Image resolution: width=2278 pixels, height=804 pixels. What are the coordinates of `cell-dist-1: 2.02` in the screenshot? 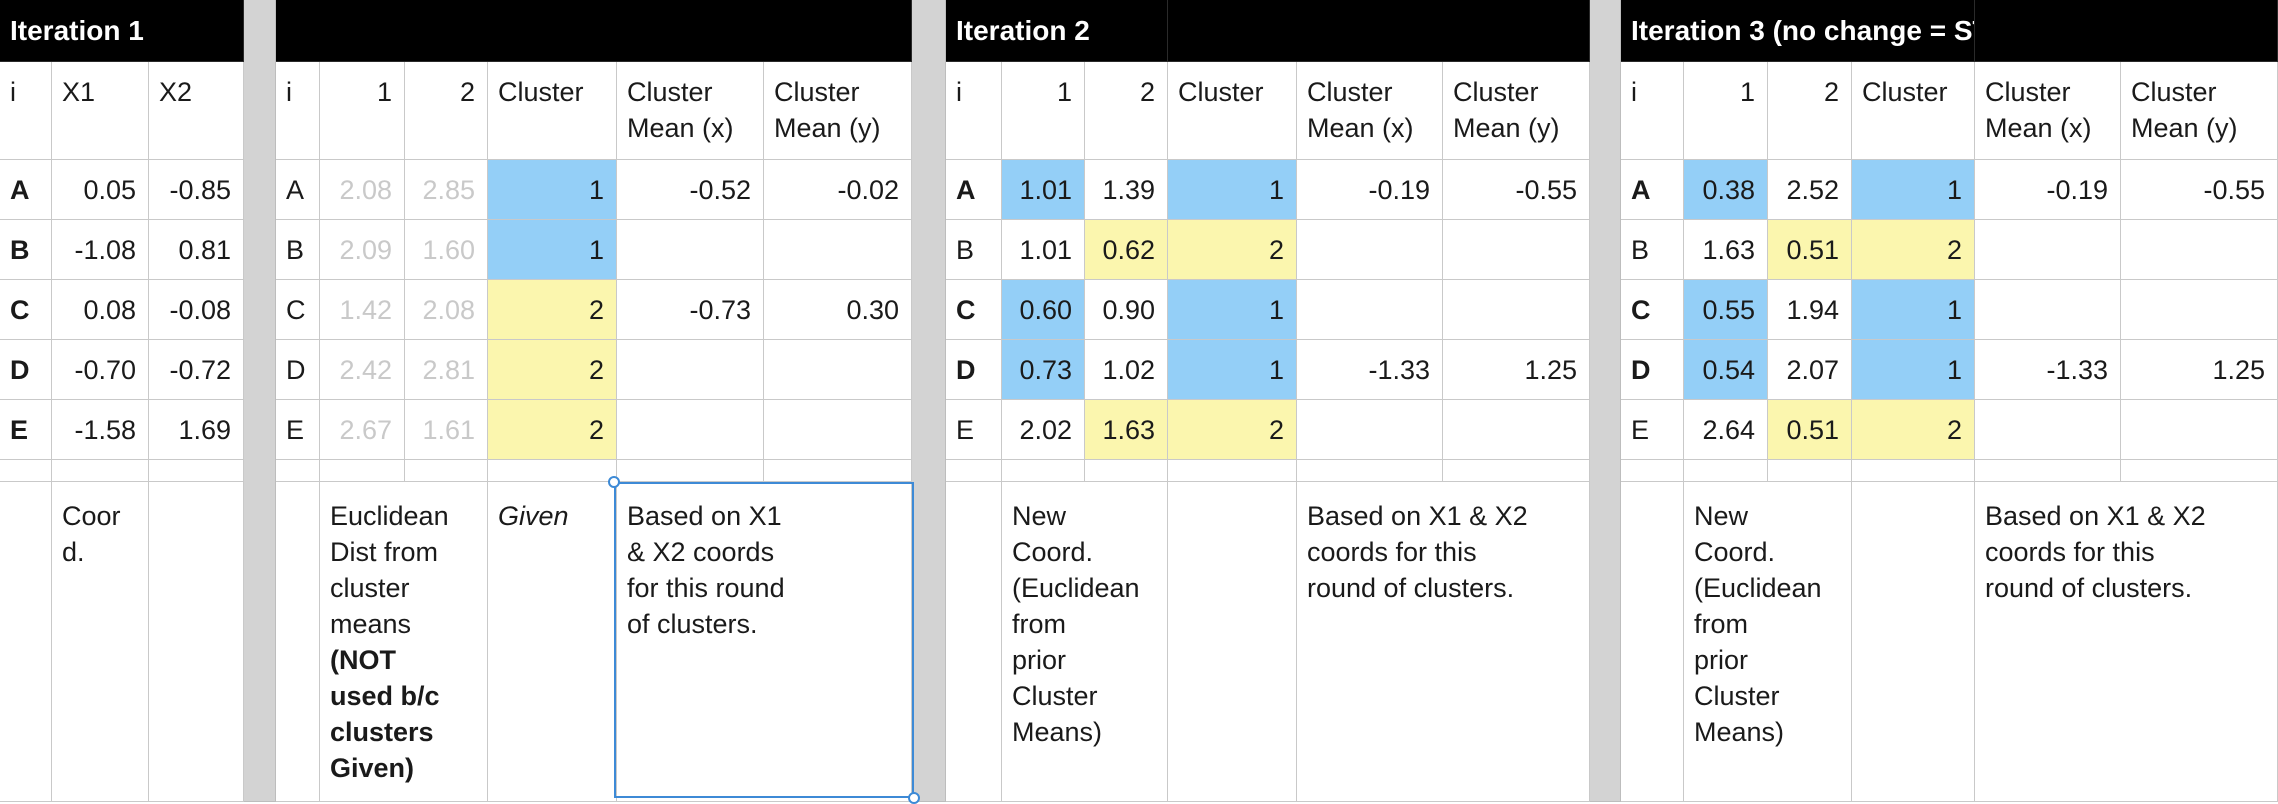 It's located at (1043, 430).